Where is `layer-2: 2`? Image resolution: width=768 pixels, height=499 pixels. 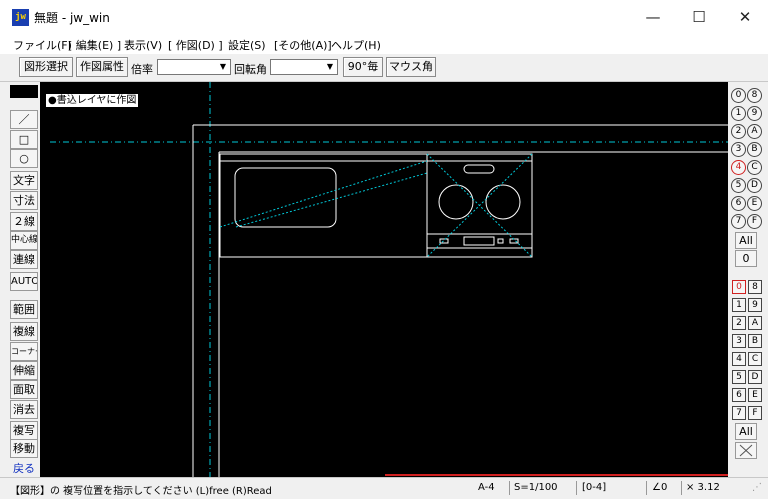 layer-2: 2 is located at coordinates (739, 323).